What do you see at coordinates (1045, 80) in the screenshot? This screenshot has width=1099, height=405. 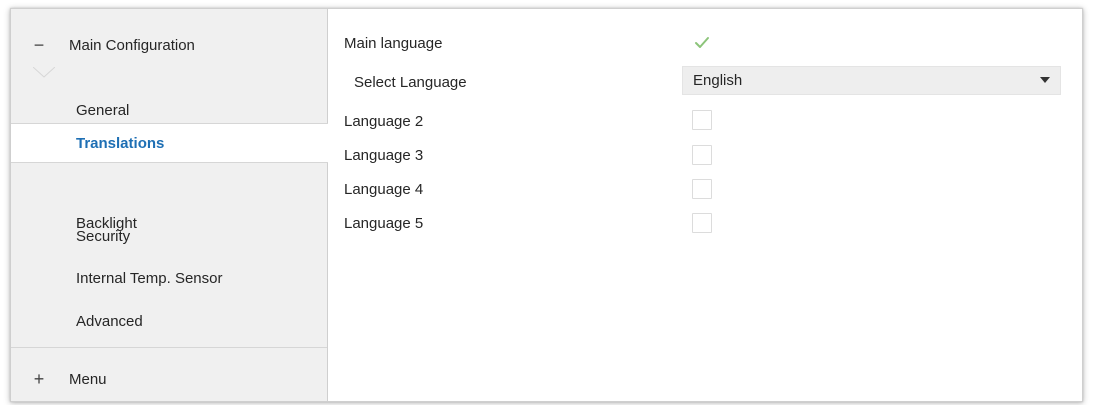 I see `chevron-down-icon` at bounding box center [1045, 80].